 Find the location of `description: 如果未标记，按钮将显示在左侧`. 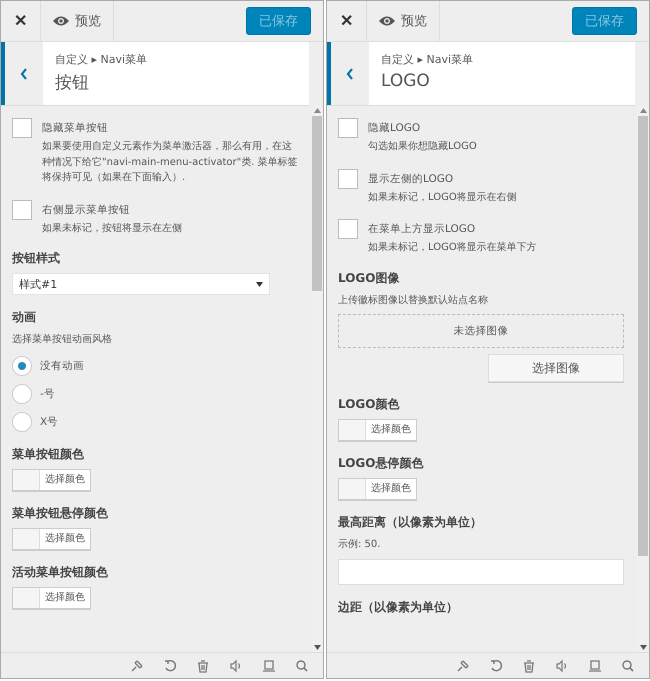

description: 如果未标记，按钮将显示在左侧 is located at coordinates (112, 229).